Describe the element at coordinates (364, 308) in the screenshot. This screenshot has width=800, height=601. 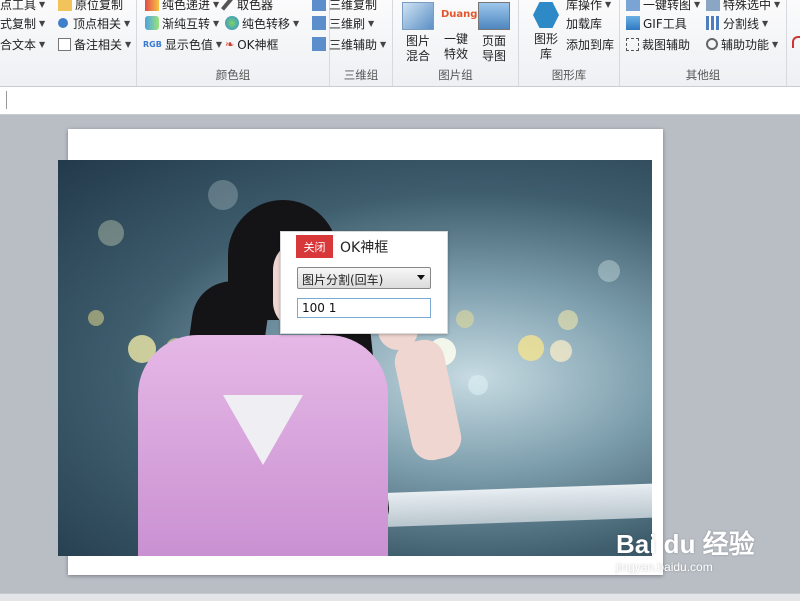
I see `parameter-input` at that location.